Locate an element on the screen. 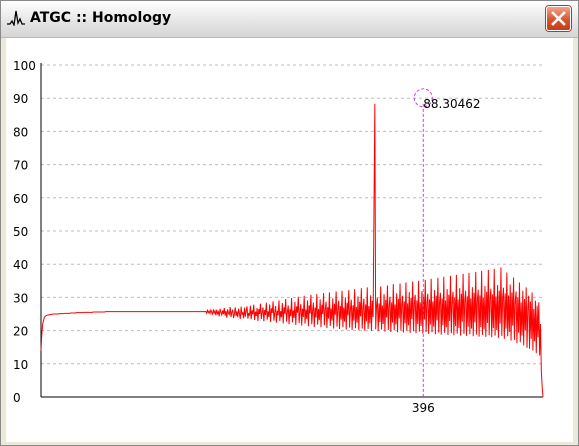 Image resolution: width=579 pixels, height=446 pixels. close-icon is located at coordinates (558, 18).